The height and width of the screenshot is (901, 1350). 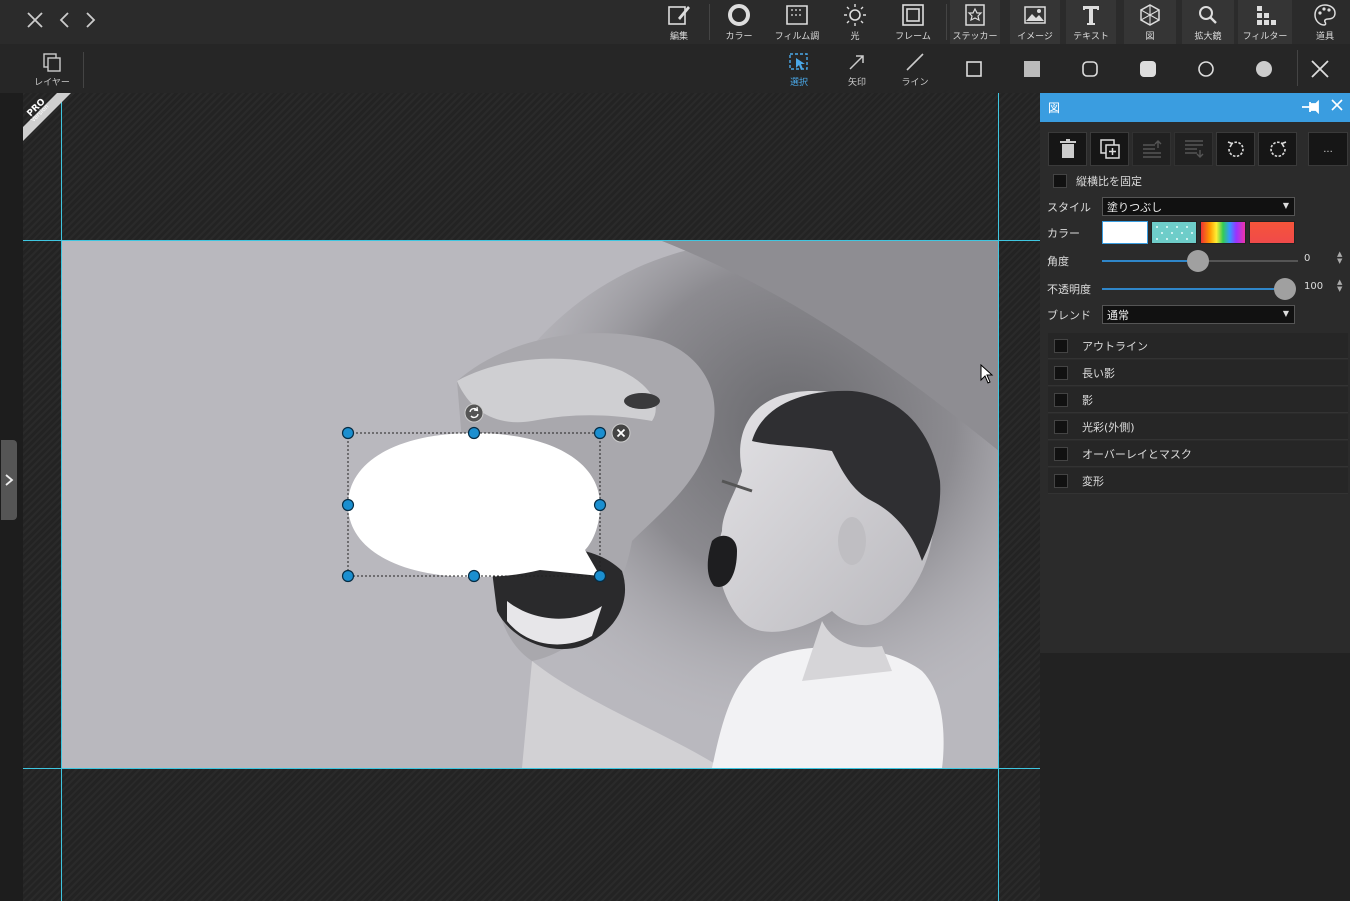 I want to click on undo-icon, so click(x=64, y=20).